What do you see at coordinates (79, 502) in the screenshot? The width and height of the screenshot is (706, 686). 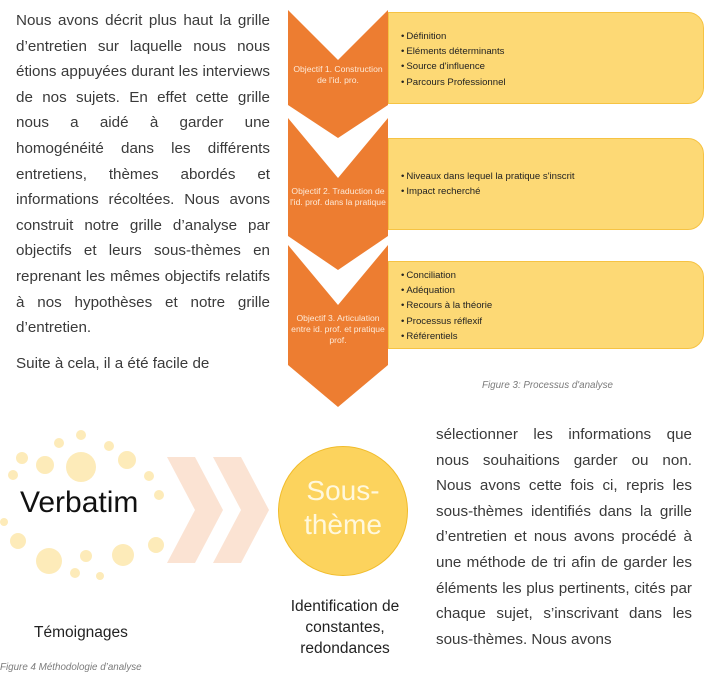 I see `verbatim-label: Verbatim` at bounding box center [79, 502].